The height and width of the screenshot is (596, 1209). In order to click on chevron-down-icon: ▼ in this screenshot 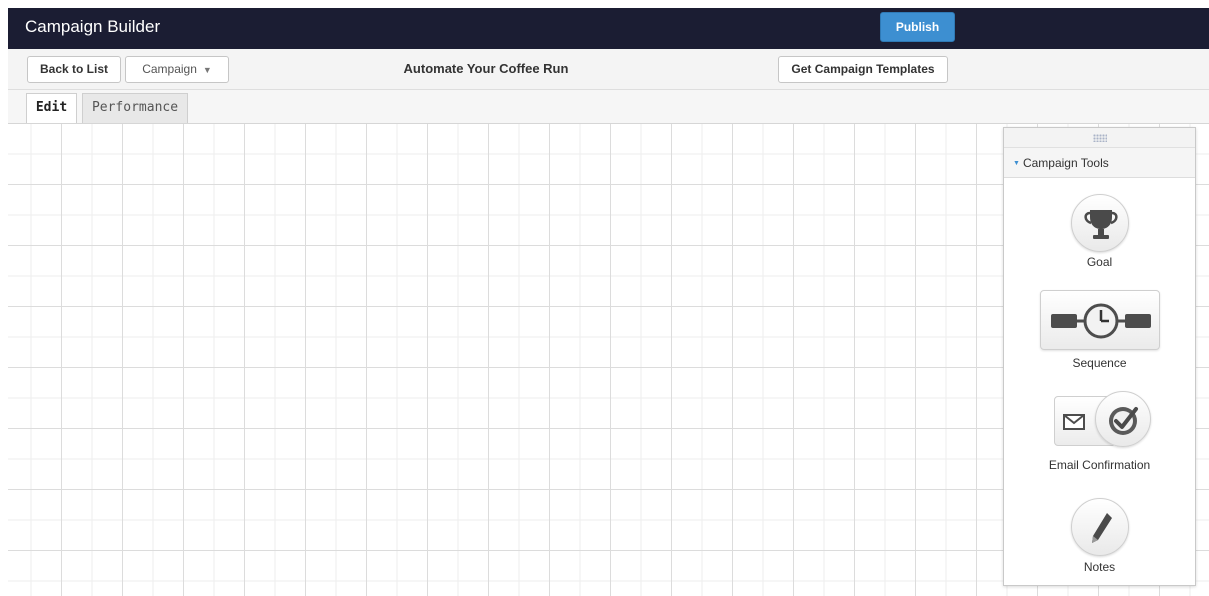, I will do `click(207, 70)`.